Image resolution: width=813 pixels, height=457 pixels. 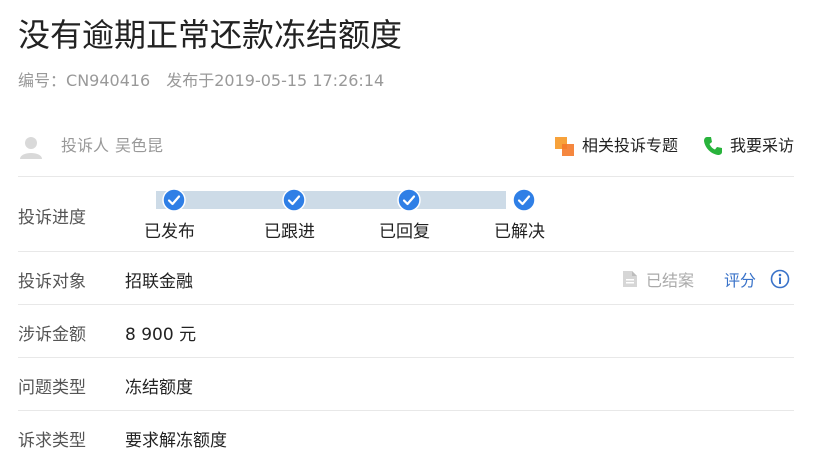 What do you see at coordinates (669, 280) in the screenshot?
I see `case-status-text: 已结案` at bounding box center [669, 280].